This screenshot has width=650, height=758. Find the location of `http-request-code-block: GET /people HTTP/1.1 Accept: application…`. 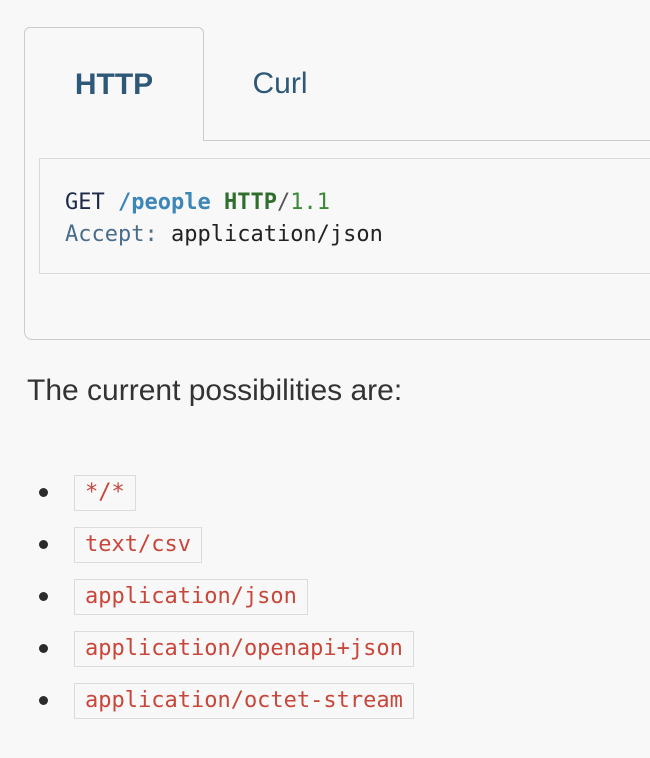

http-request-code-block: GET /people HTTP/1.1 Accept: application… is located at coordinates (344, 216).